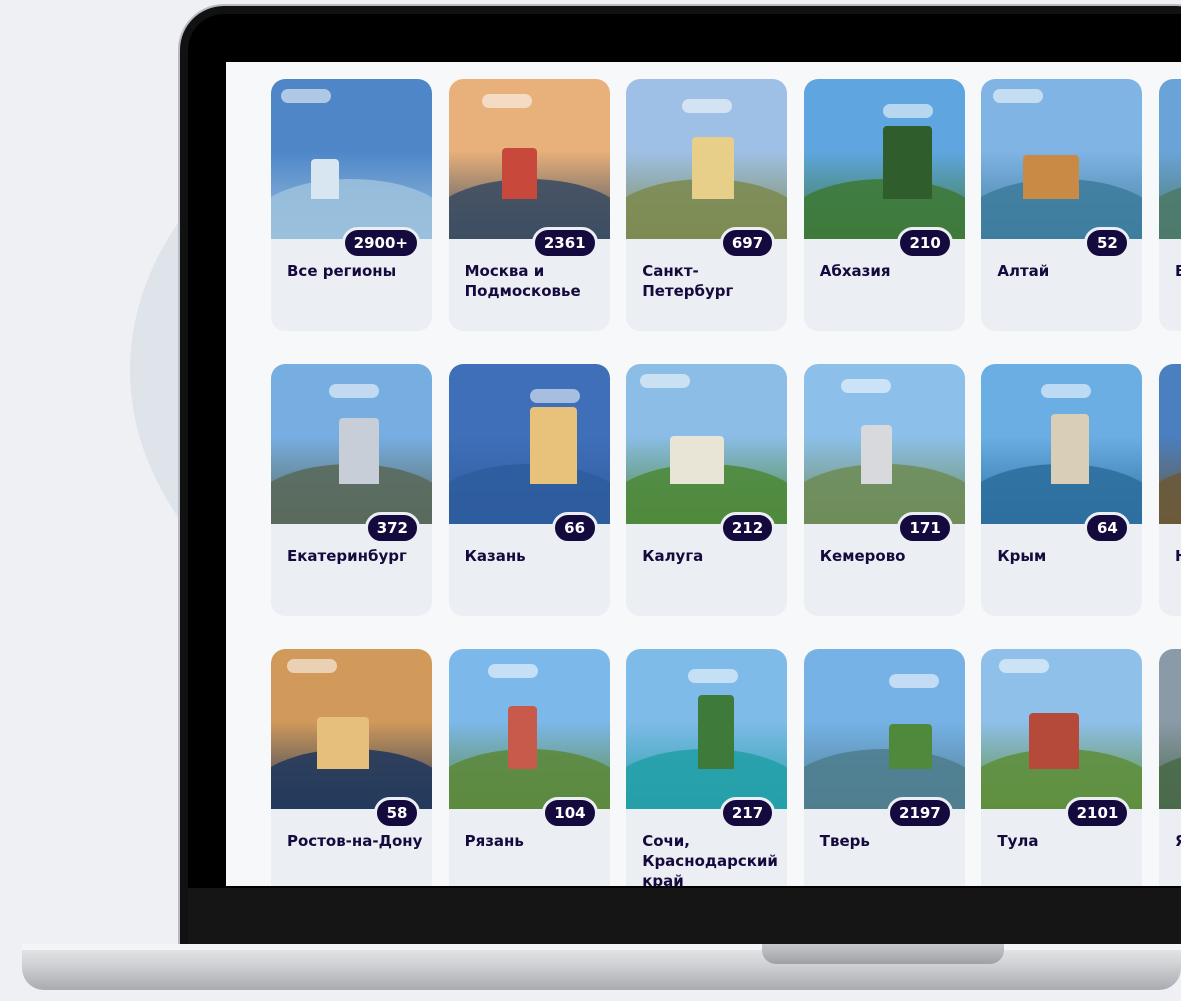 This screenshot has width=1181, height=1001. I want to click on region-name: Москва и Подмосковье, so click(522, 281).